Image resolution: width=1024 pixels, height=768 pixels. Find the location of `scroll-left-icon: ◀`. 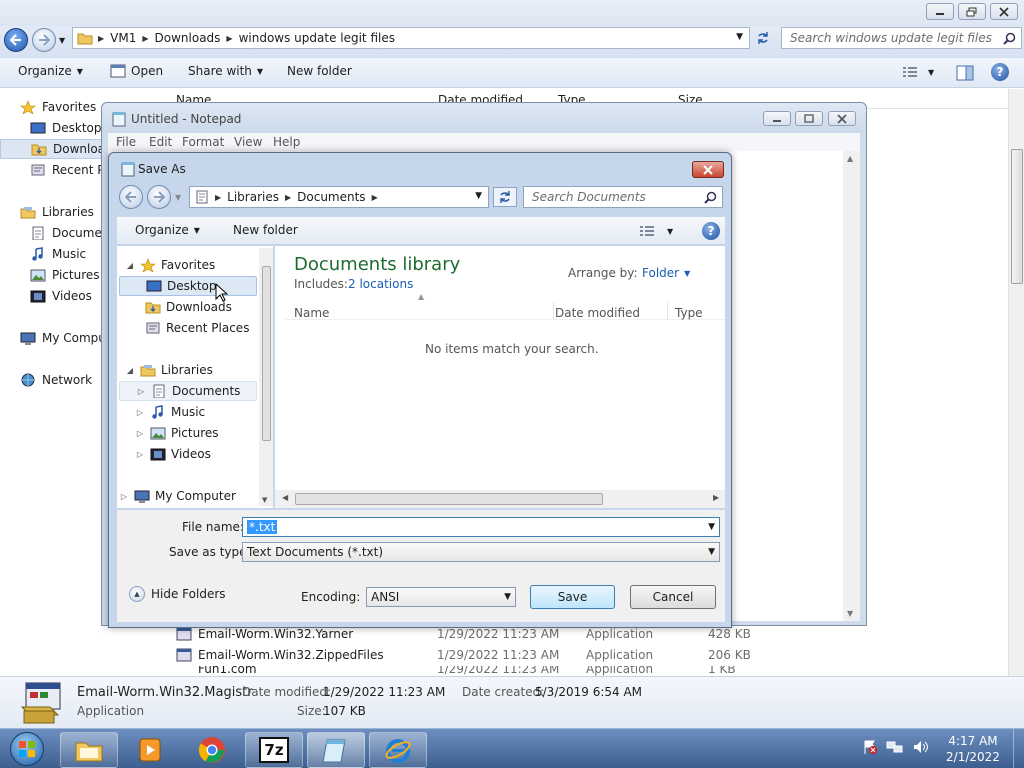

scroll-left-icon: ◀ is located at coordinates (285, 497).